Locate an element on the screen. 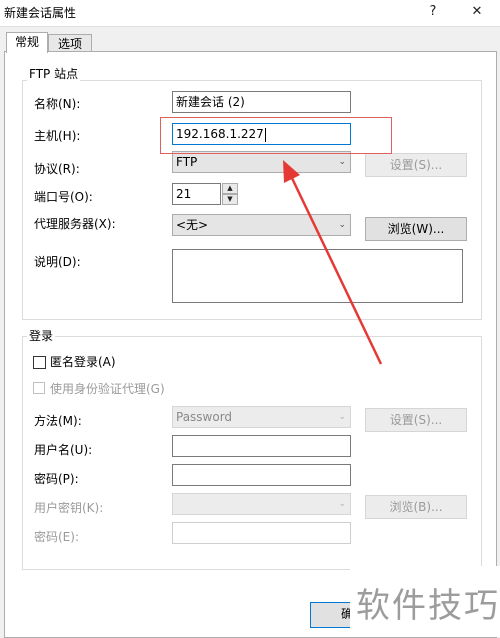 The image size is (500, 638). watermark-text: 软件技巧 is located at coordinates (428, 606).